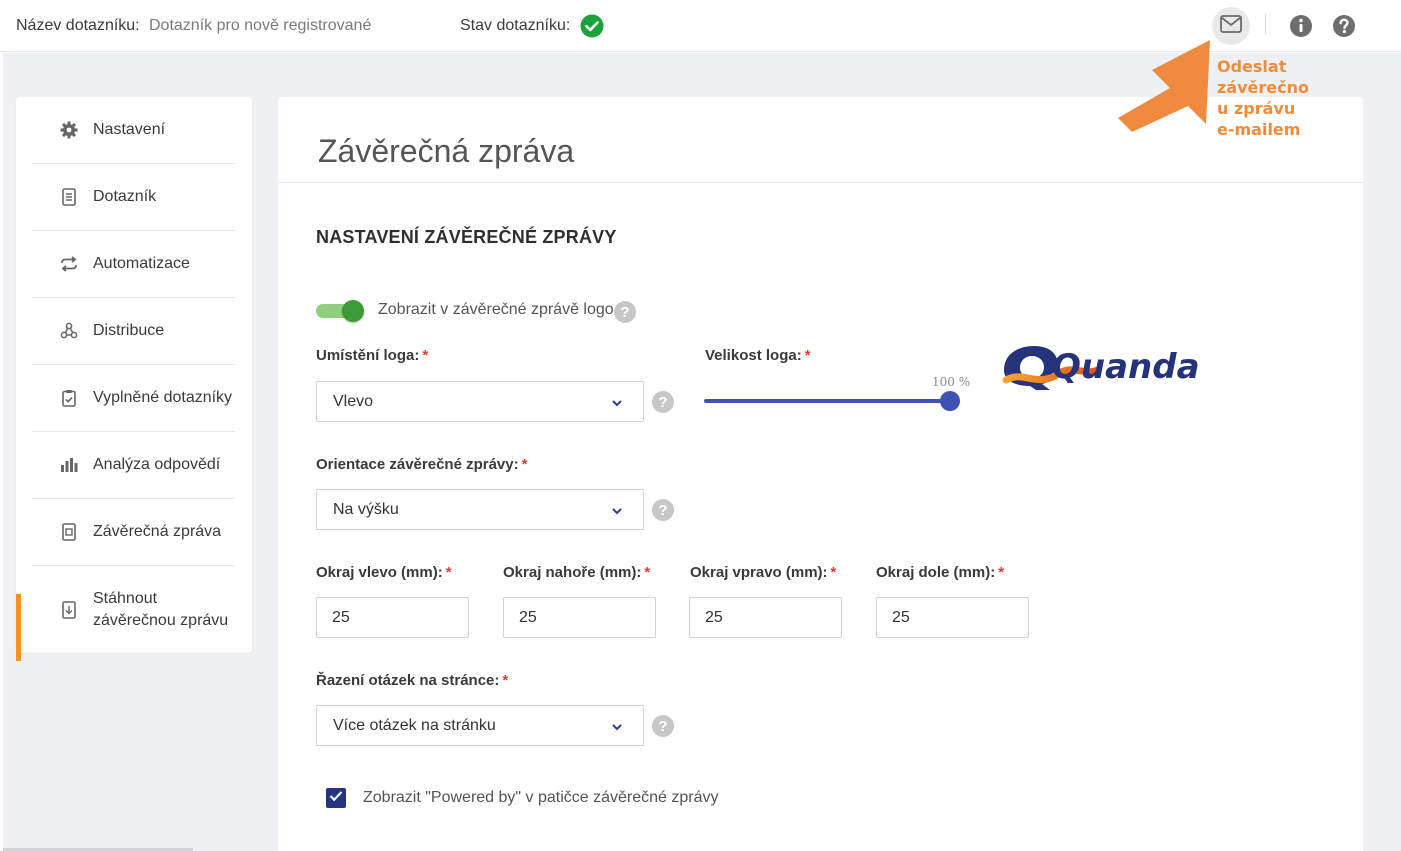 Image resolution: width=1401 pixels, height=851 pixels. I want to click on margin-right-label: Okraj vpravo (mm): *, so click(763, 572).